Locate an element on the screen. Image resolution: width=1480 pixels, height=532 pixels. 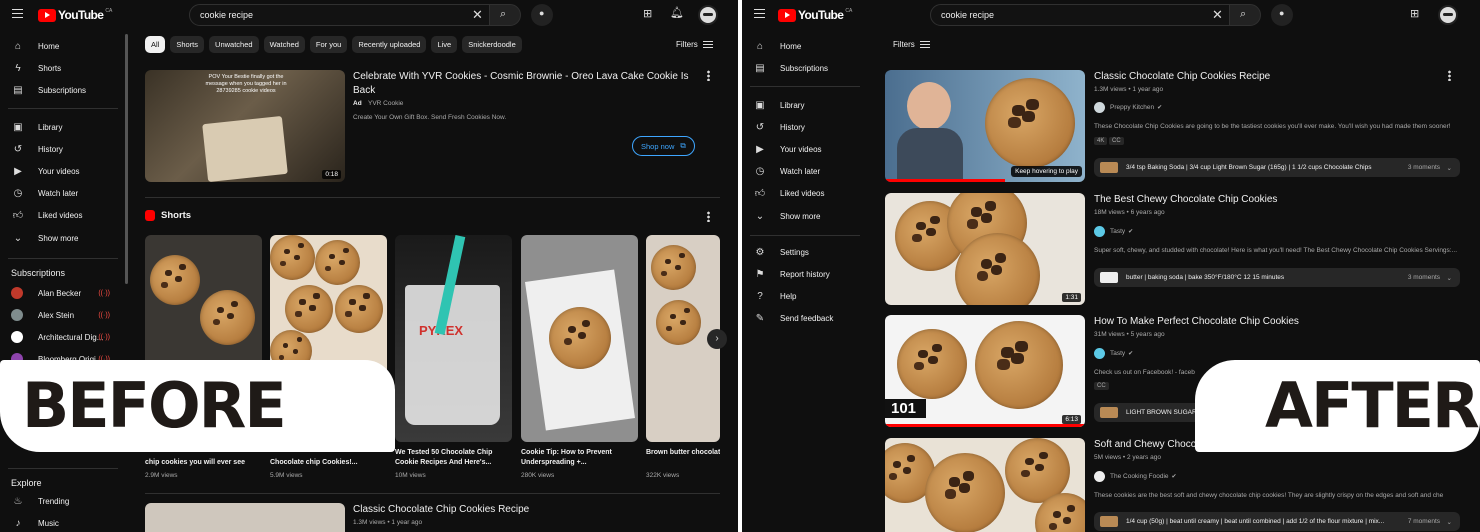
sidebar-scrollbar is located at coordinates (126, 159).